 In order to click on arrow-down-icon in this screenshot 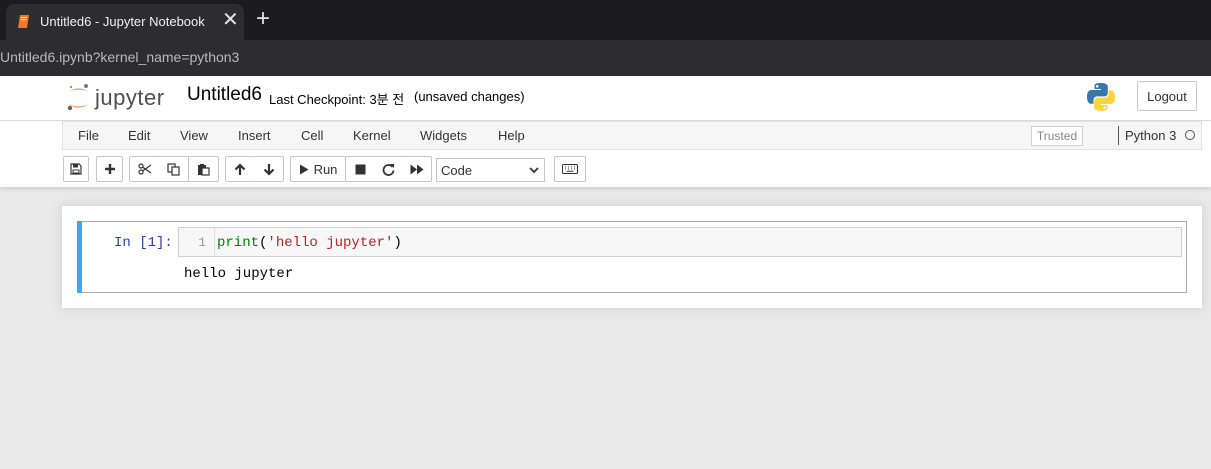, I will do `click(268, 169)`.